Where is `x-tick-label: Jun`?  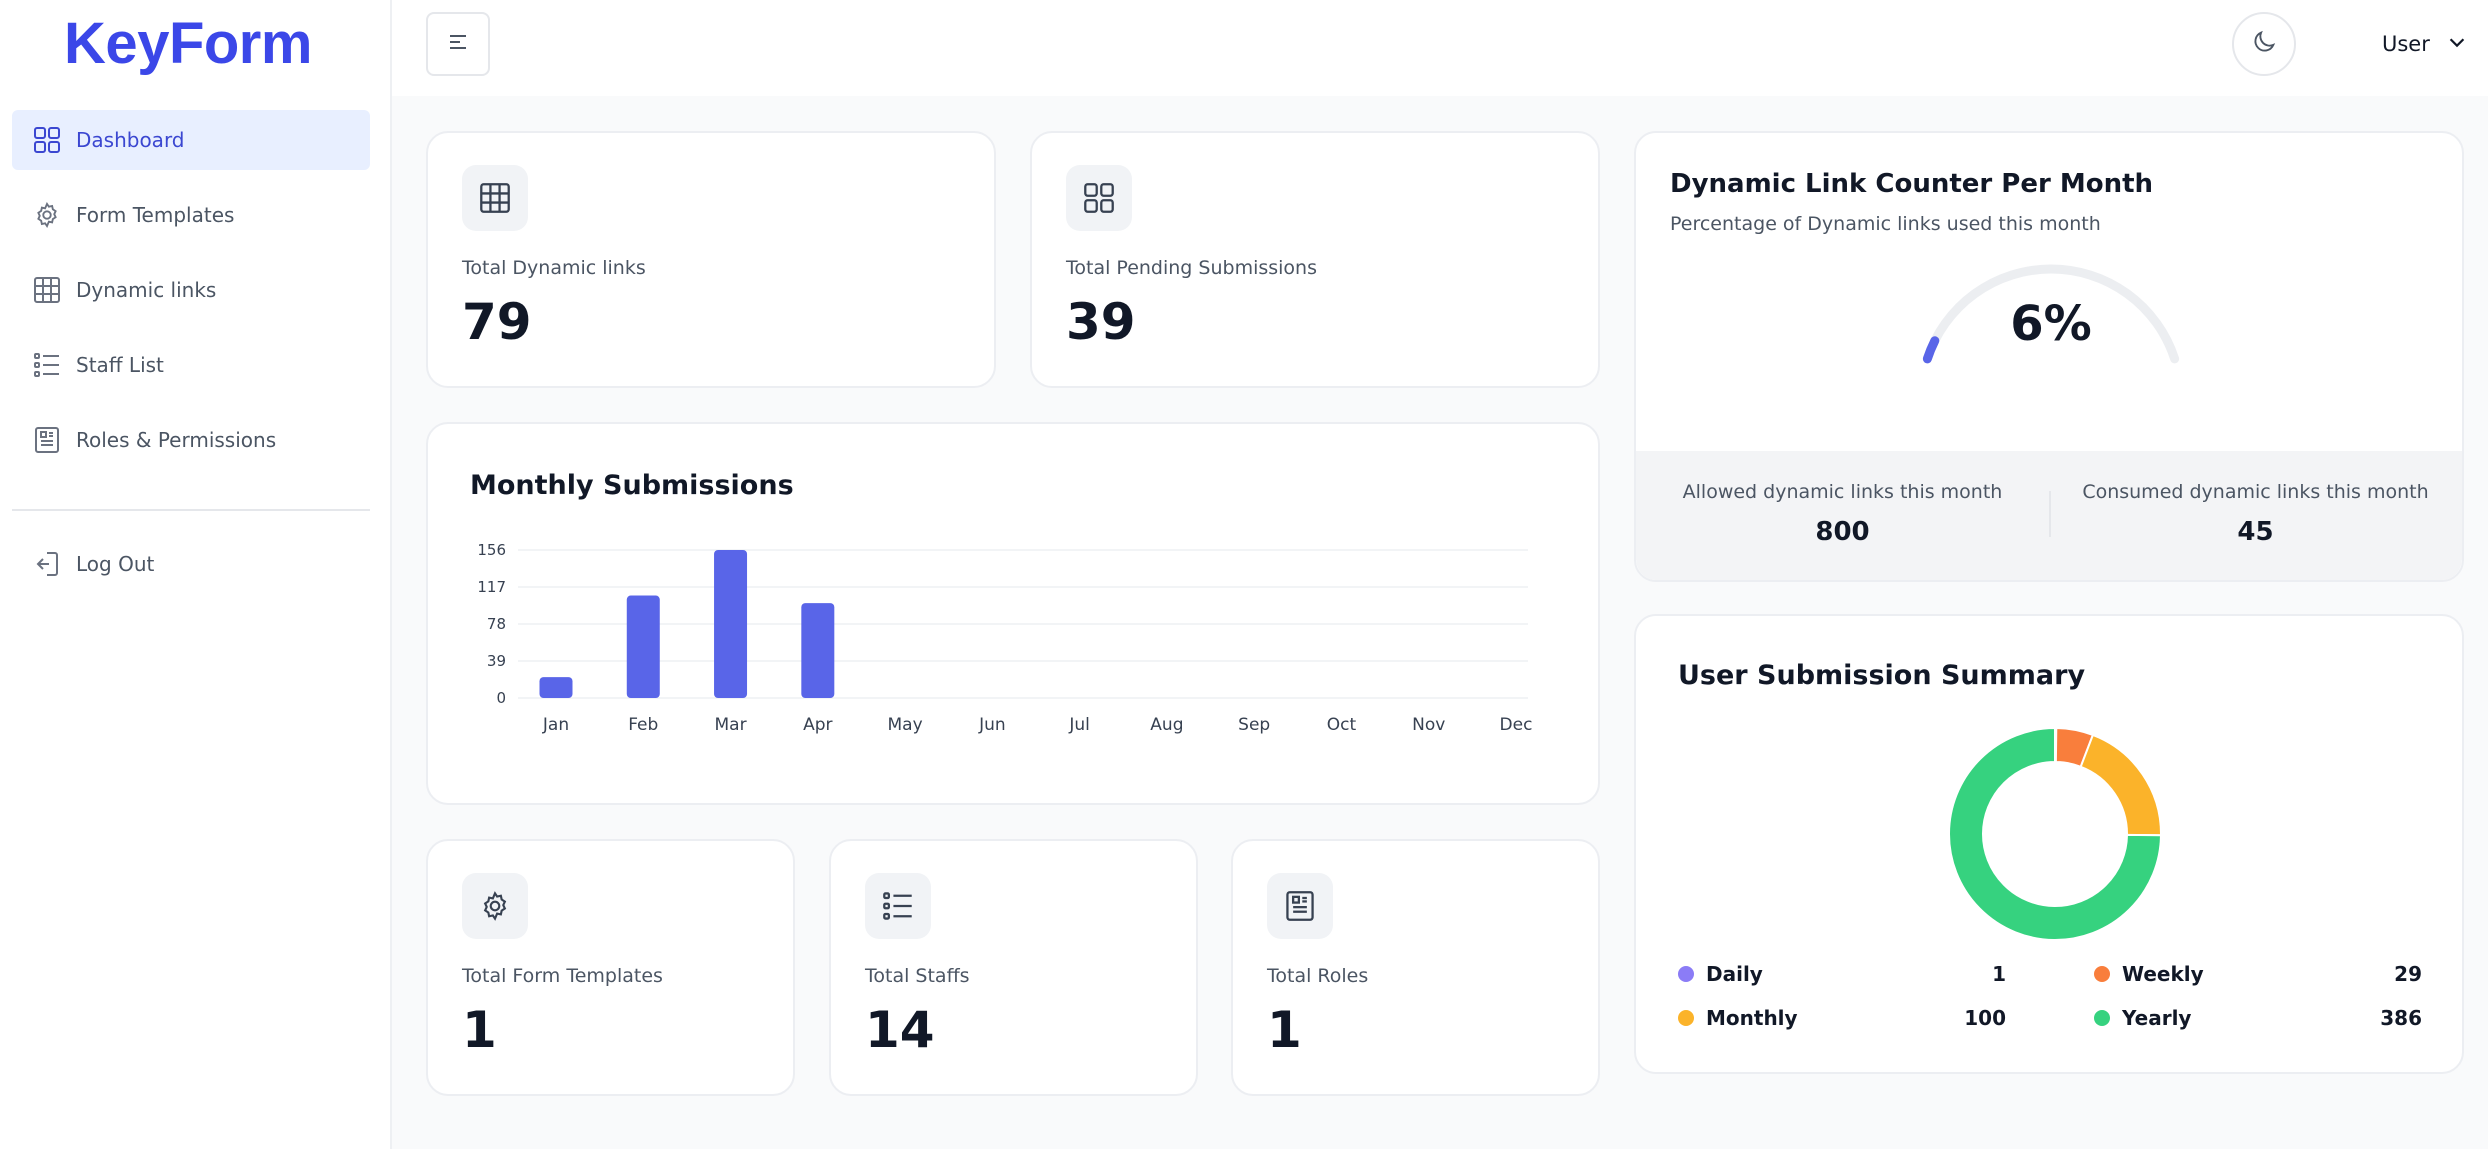 x-tick-label: Jun is located at coordinates (992, 725).